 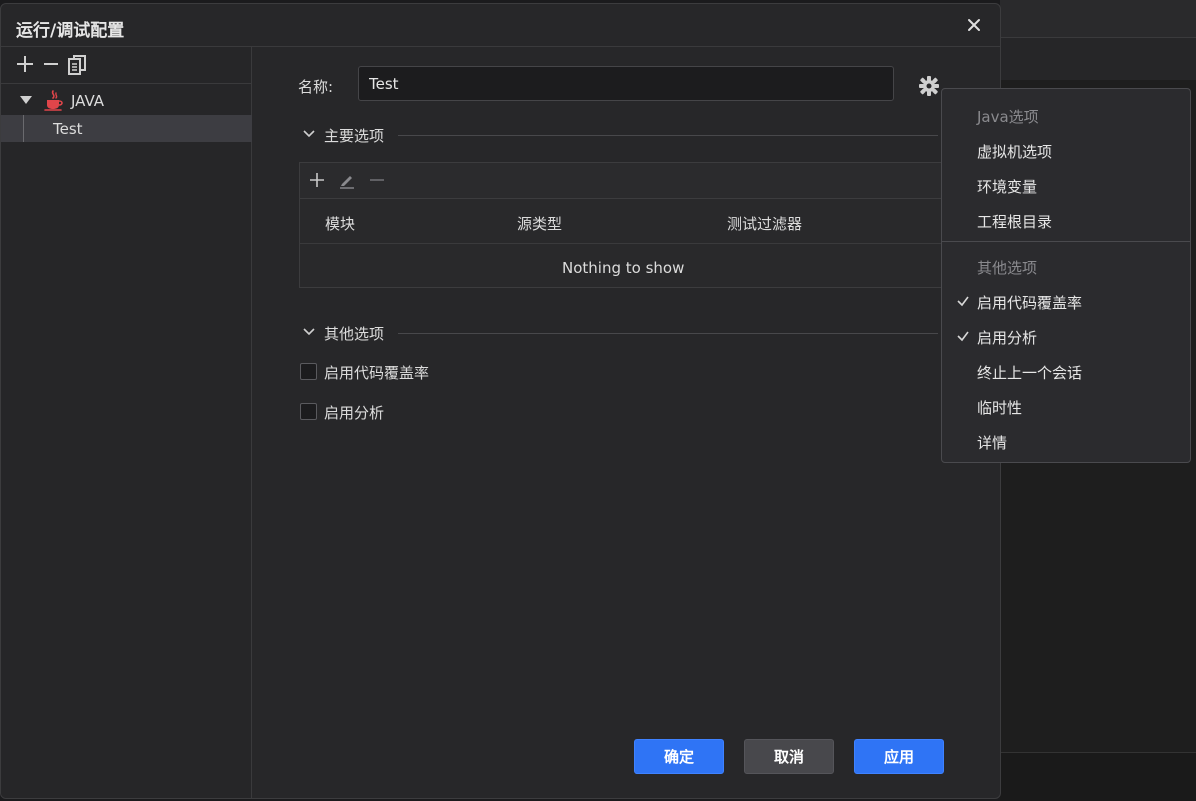 What do you see at coordinates (1007, 337) in the screenshot?
I see `menu-item-profiling: 启用分析` at bounding box center [1007, 337].